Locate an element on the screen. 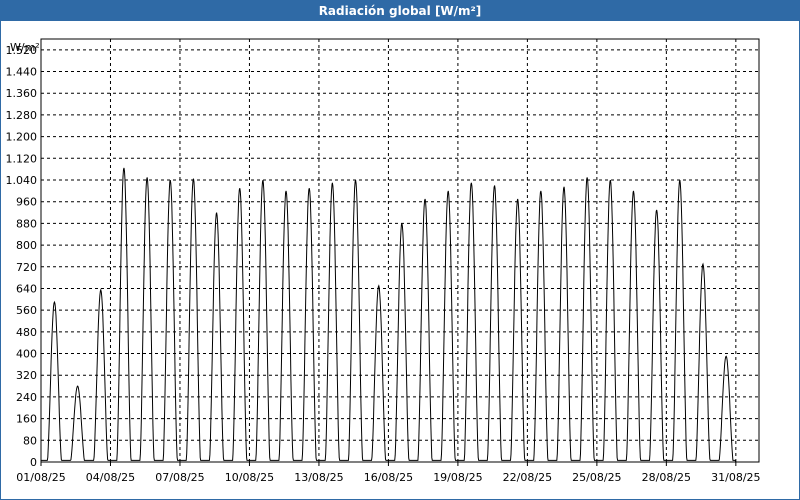  x-tick-label: 16/08/25 is located at coordinates (388, 477).